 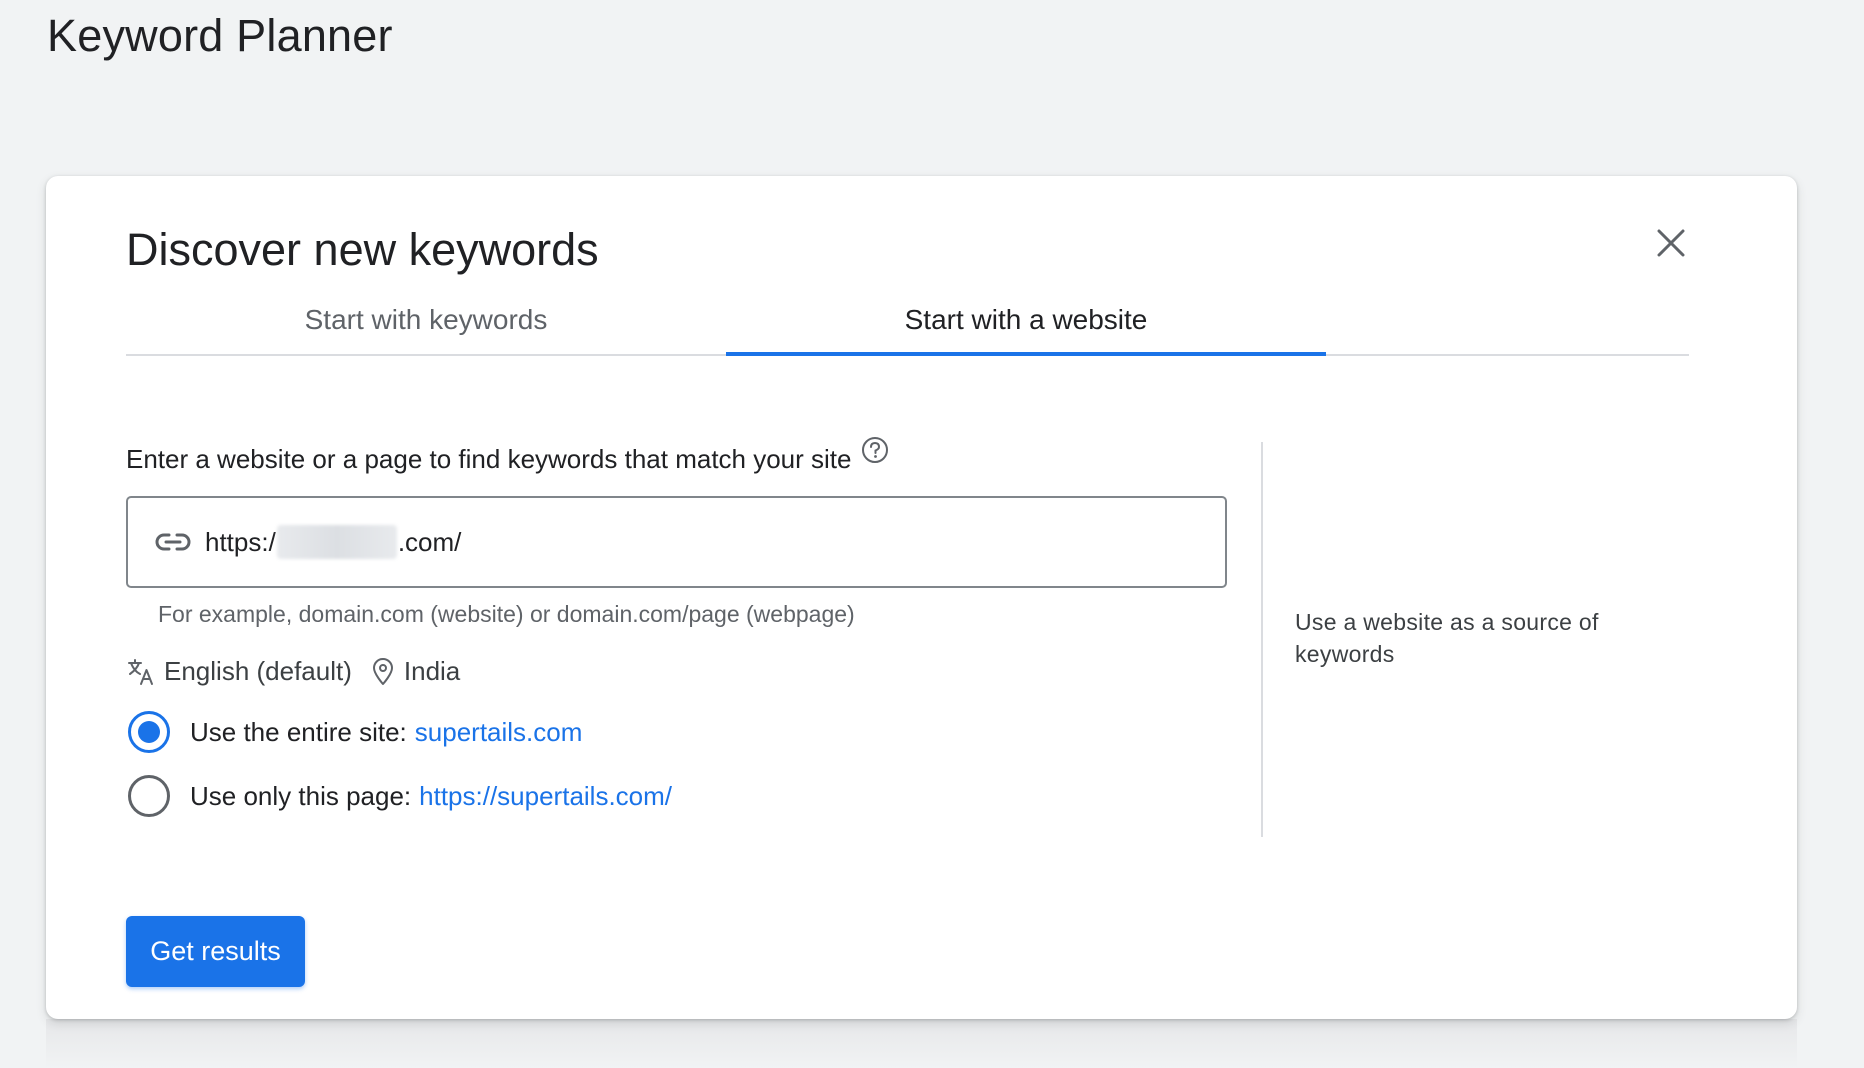 What do you see at coordinates (1447, 638) in the screenshot?
I see `side-note: Use a website as a source of keywords` at bounding box center [1447, 638].